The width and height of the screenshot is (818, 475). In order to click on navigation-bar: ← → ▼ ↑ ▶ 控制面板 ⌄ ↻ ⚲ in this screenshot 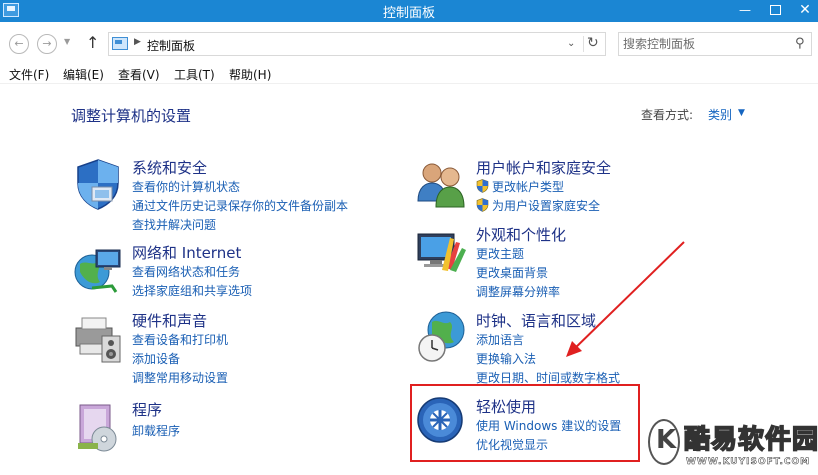, I will do `click(409, 43)`.